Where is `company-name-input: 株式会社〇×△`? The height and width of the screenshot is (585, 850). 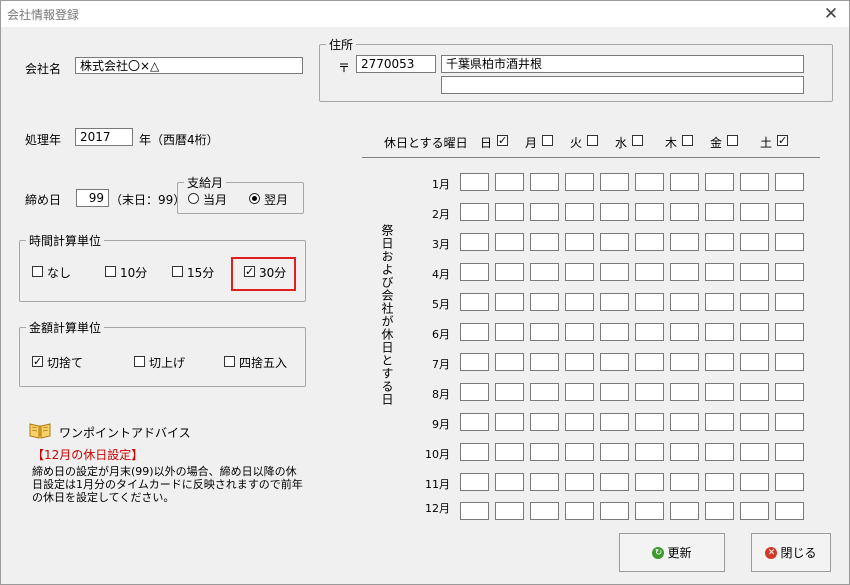
company-name-input: 株式会社〇×△ is located at coordinates (189, 65).